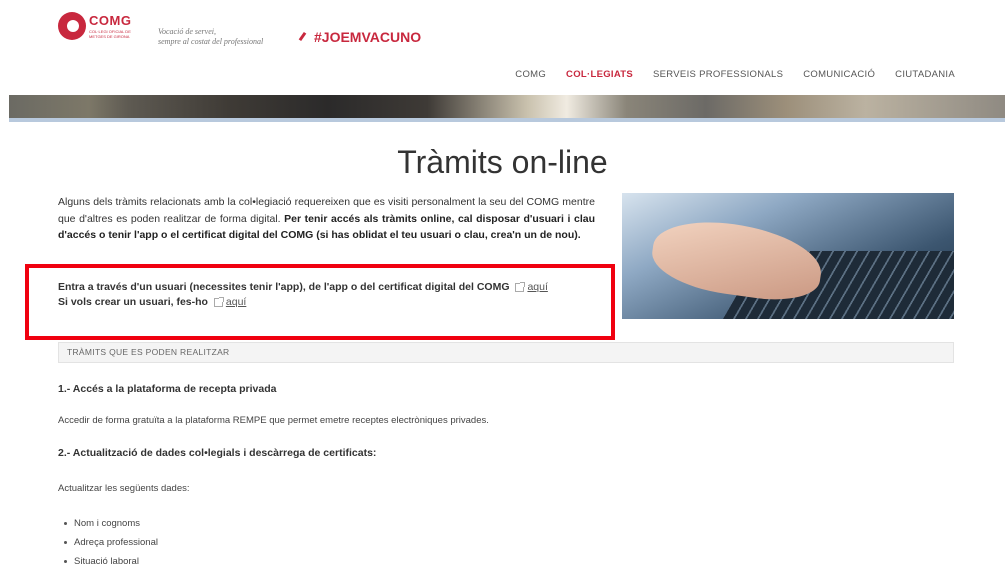 Image resolution: width=1005 pixels, height=574 pixels. I want to click on header-banner-image, so click(507, 106).